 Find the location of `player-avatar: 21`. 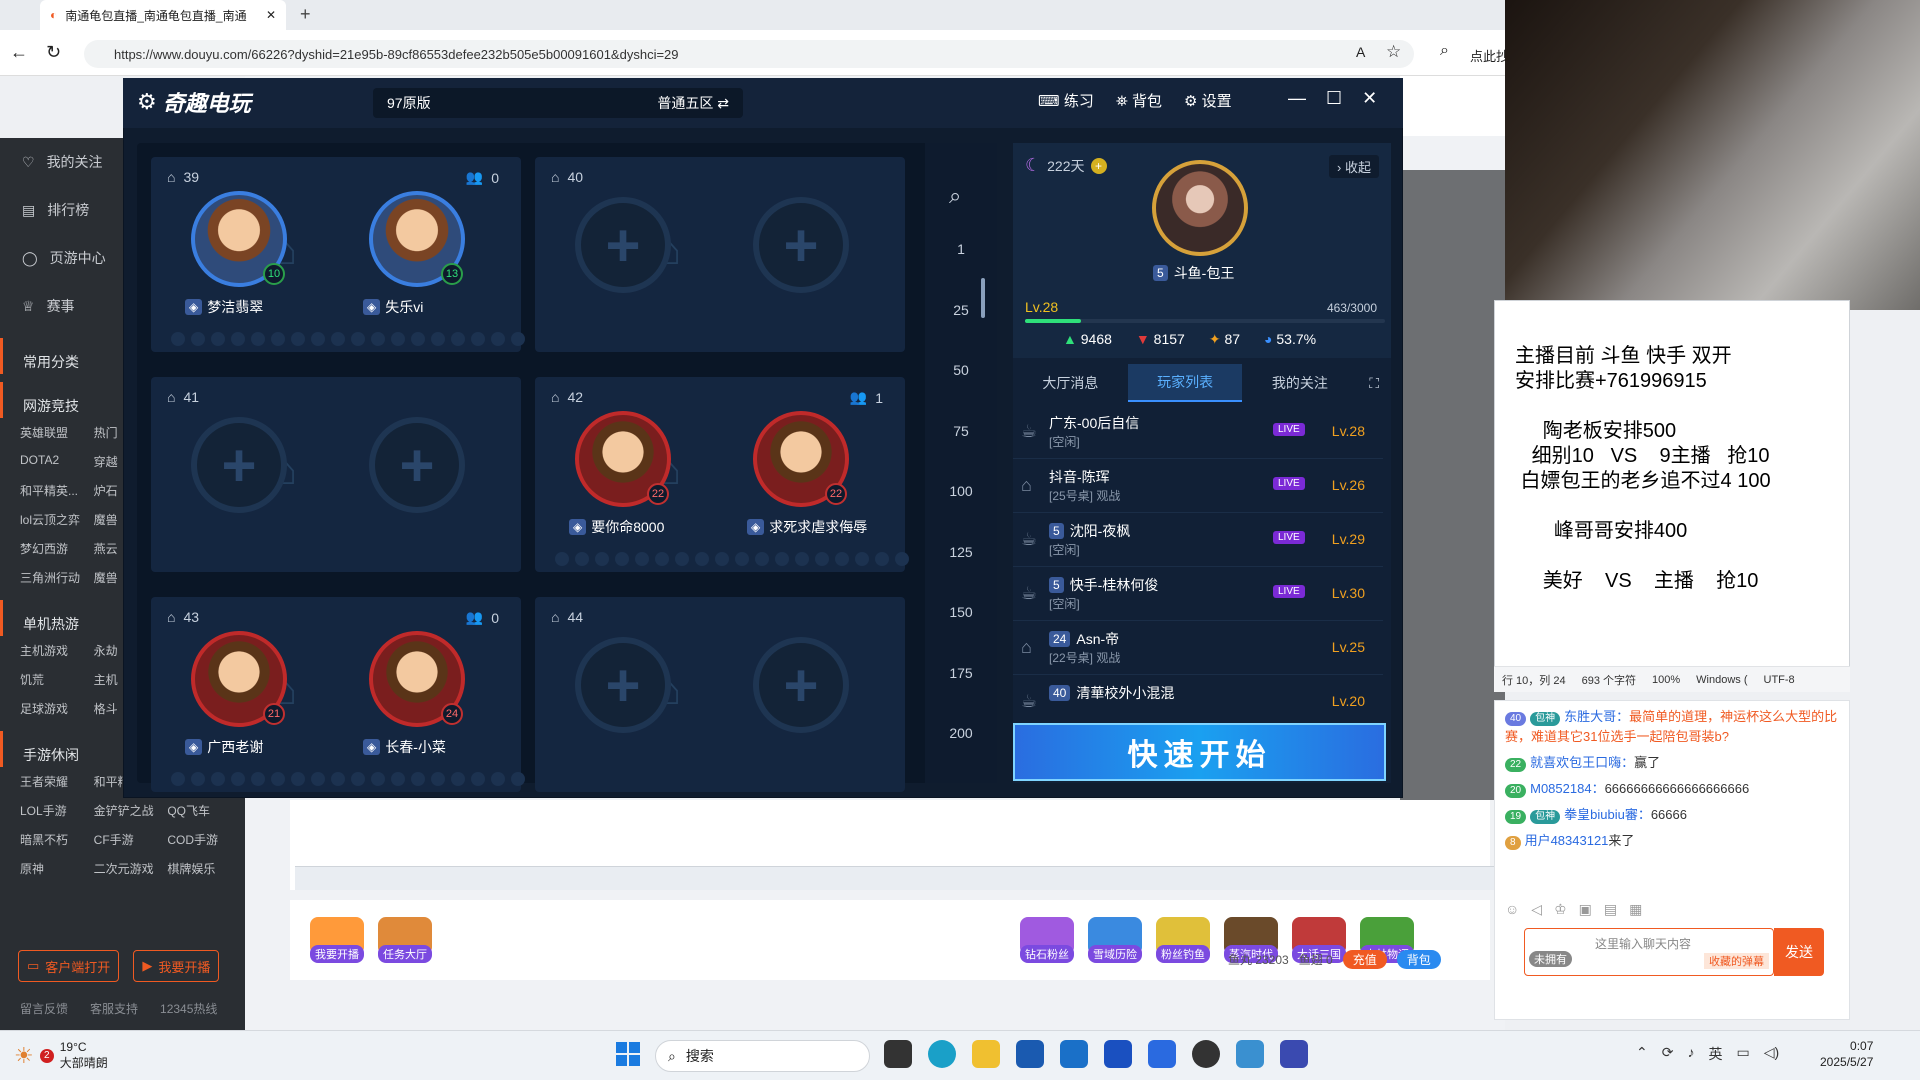

player-avatar: 21 is located at coordinates (239, 679).